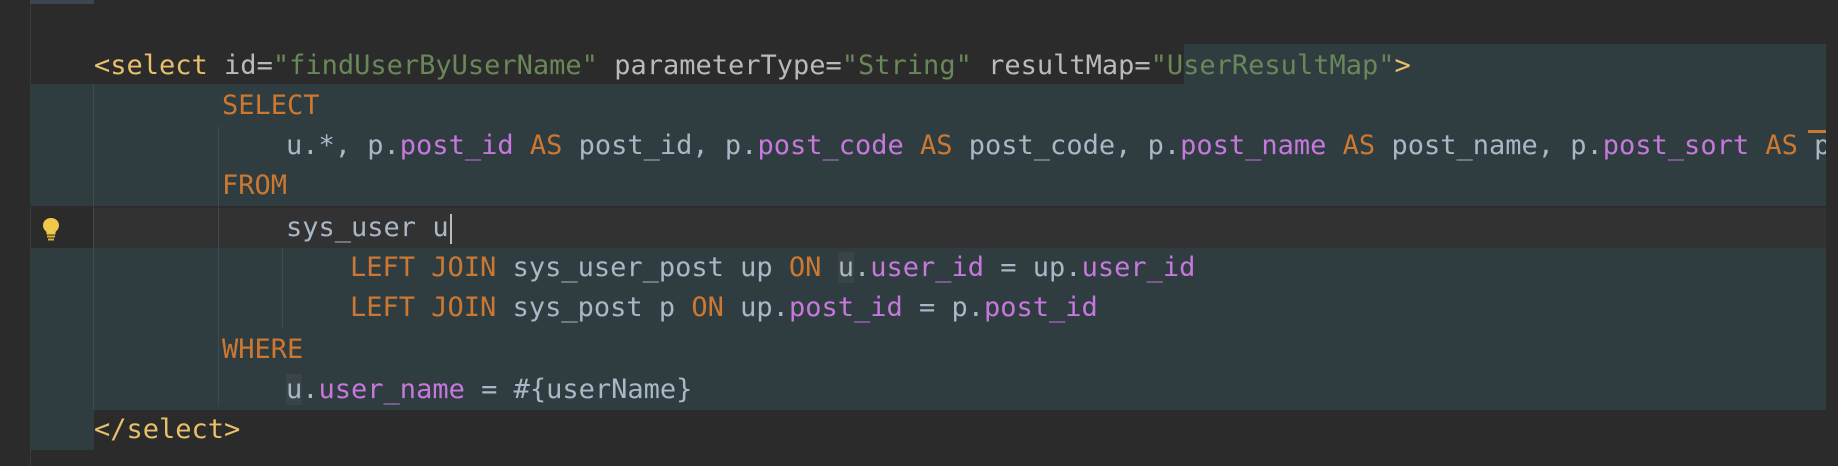 The width and height of the screenshot is (1838, 466). I want to click on code-line-8: WHERE, so click(262, 350).